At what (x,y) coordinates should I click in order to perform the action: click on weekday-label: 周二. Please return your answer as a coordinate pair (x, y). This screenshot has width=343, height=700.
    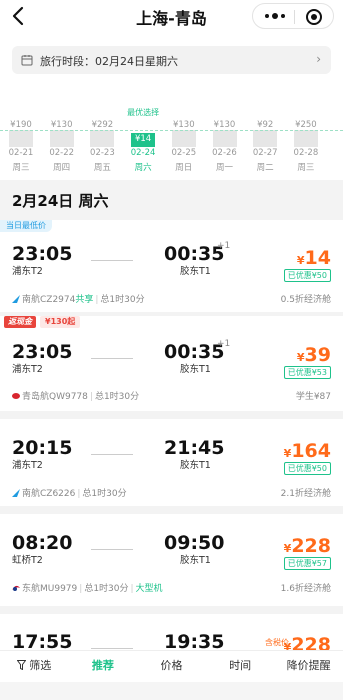
    Looking at the image, I should click on (265, 168).